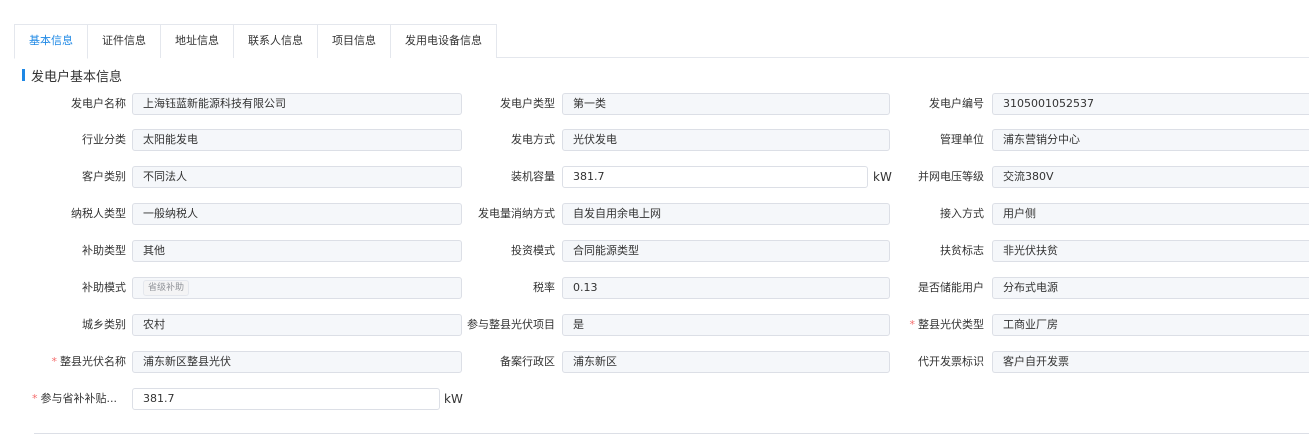 This screenshot has height=434, width=1309. What do you see at coordinates (951, 324) in the screenshot?
I see `field-label: 整县光伏类型` at bounding box center [951, 324].